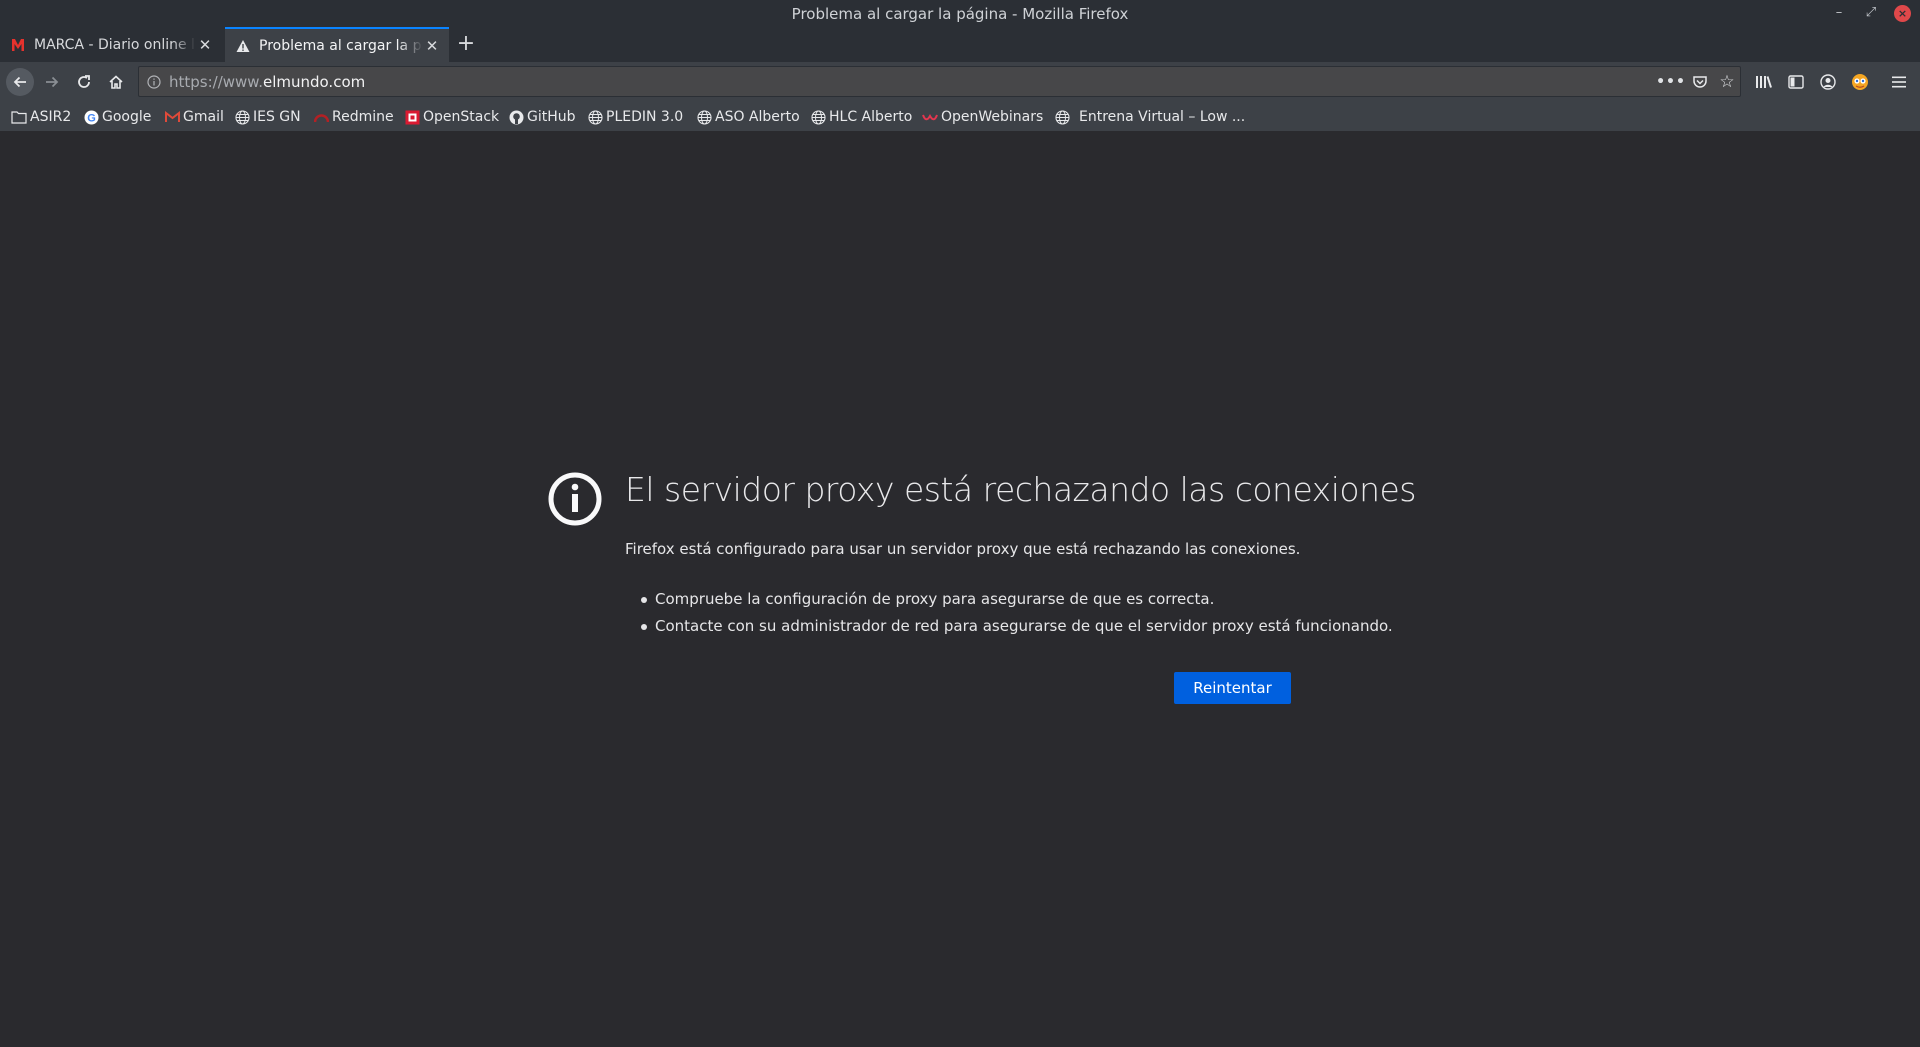  I want to click on bookmark-redmine: Redmine, so click(353, 117).